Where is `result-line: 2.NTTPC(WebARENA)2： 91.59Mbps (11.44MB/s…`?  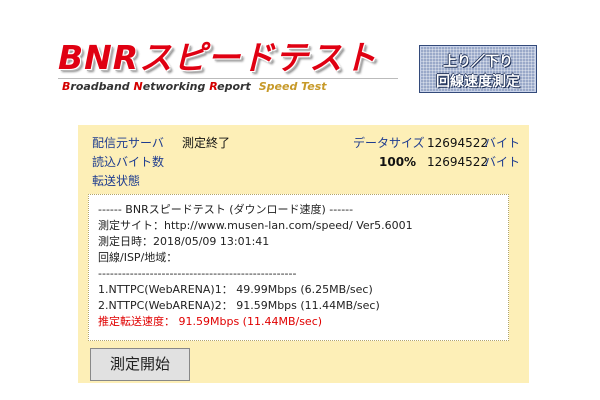
result-line: 2.NTTPC(WebARENA)2： 91.59Mbps (11.44MB/s… is located at coordinates (239, 305).